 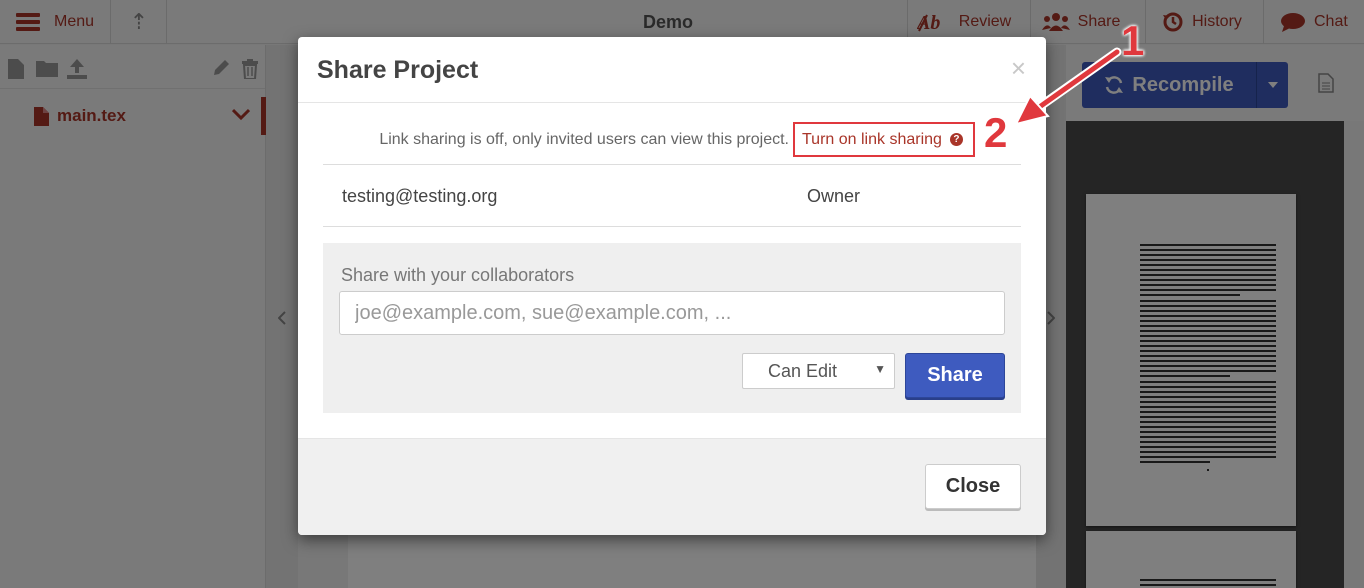 I want to click on annotation-arrow, so click(x=1068, y=86).